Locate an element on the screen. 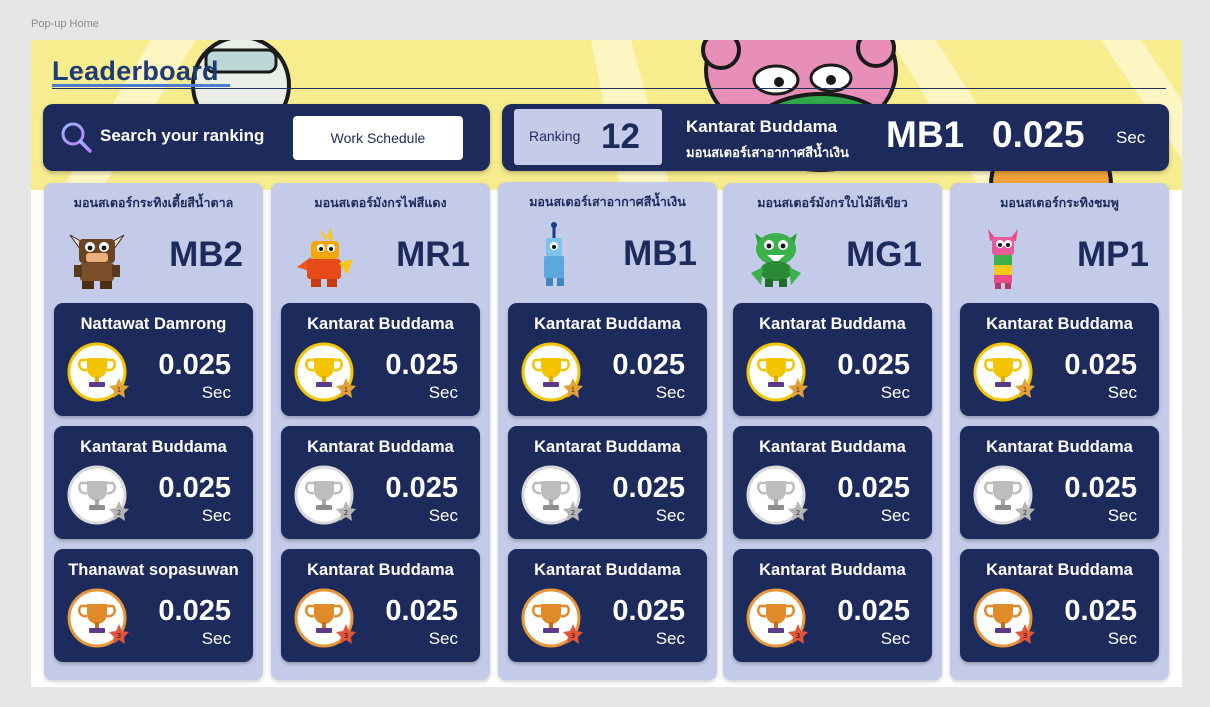 The image size is (1210, 707). blue-antenna-monster-icon is located at coordinates (554, 254).